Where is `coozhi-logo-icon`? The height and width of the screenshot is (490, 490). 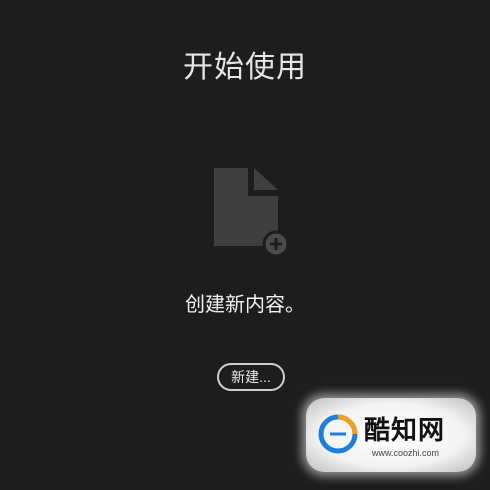
coozhi-logo-icon is located at coordinates (338, 434).